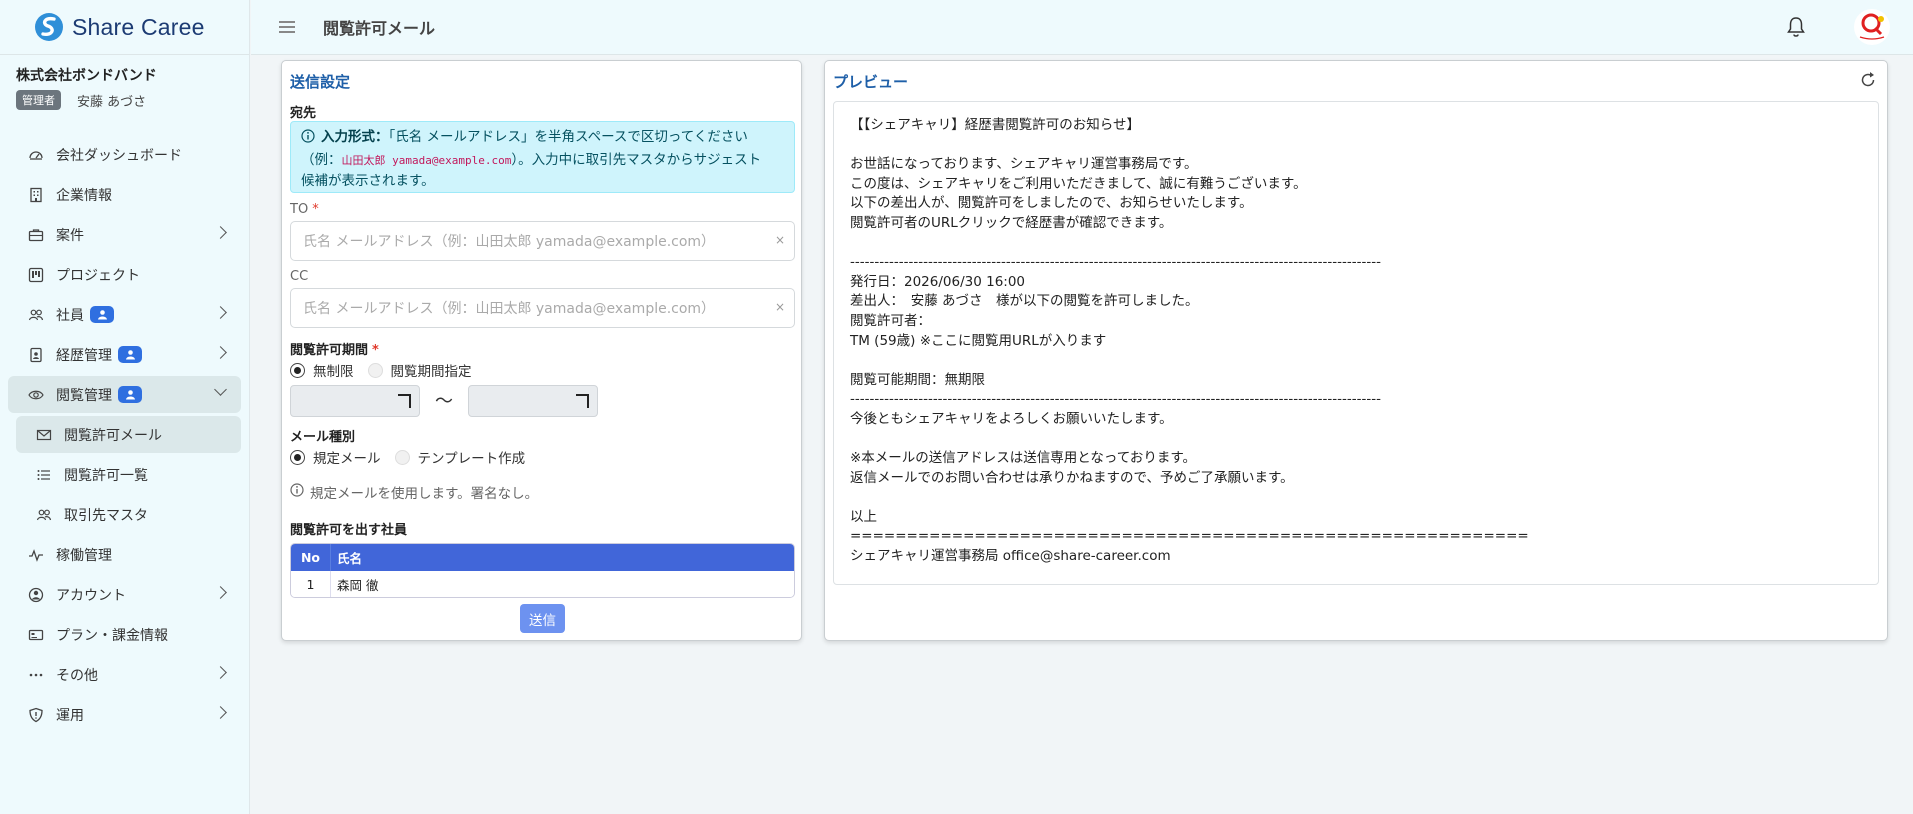 This screenshot has width=1913, height=814. Describe the element at coordinates (863, 516) in the screenshot. I see `preview-line: 以上` at that location.